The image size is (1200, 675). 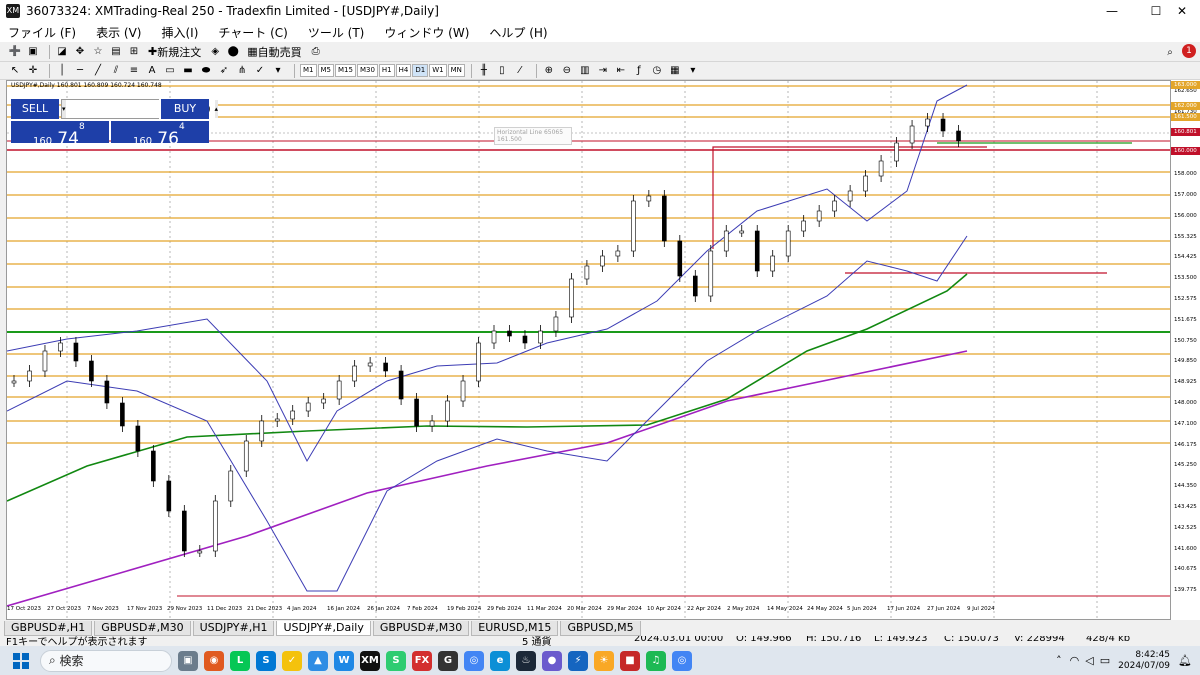 What do you see at coordinates (134, 71) in the screenshot?
I see `fibonacci-icon: ≡` at bounding box center [134, 71].